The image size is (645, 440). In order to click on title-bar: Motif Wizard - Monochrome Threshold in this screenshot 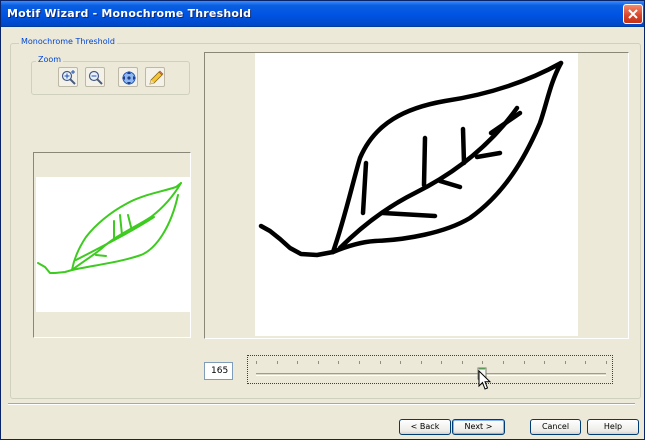, I will do `click(322, 14)`.